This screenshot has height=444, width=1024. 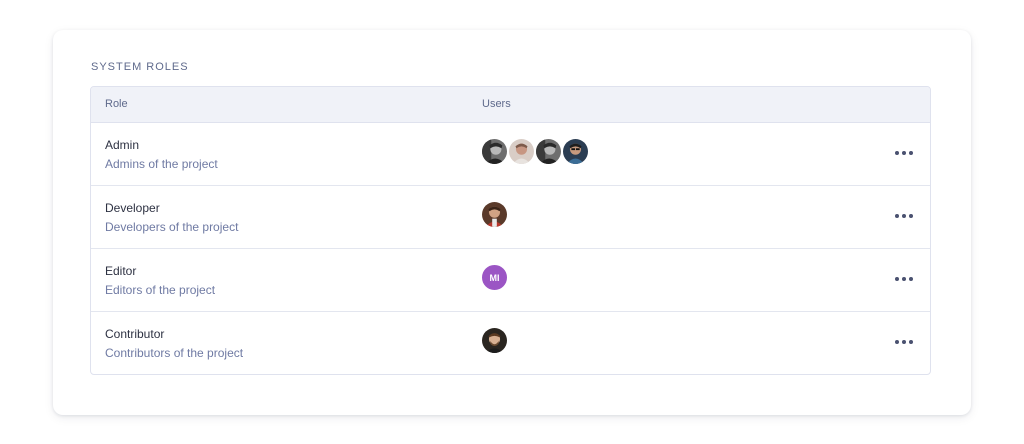 What do you see at coordinates (132, 208) in the screenshot?
I see `role-name: Developer` at bounding box center [132, 208].